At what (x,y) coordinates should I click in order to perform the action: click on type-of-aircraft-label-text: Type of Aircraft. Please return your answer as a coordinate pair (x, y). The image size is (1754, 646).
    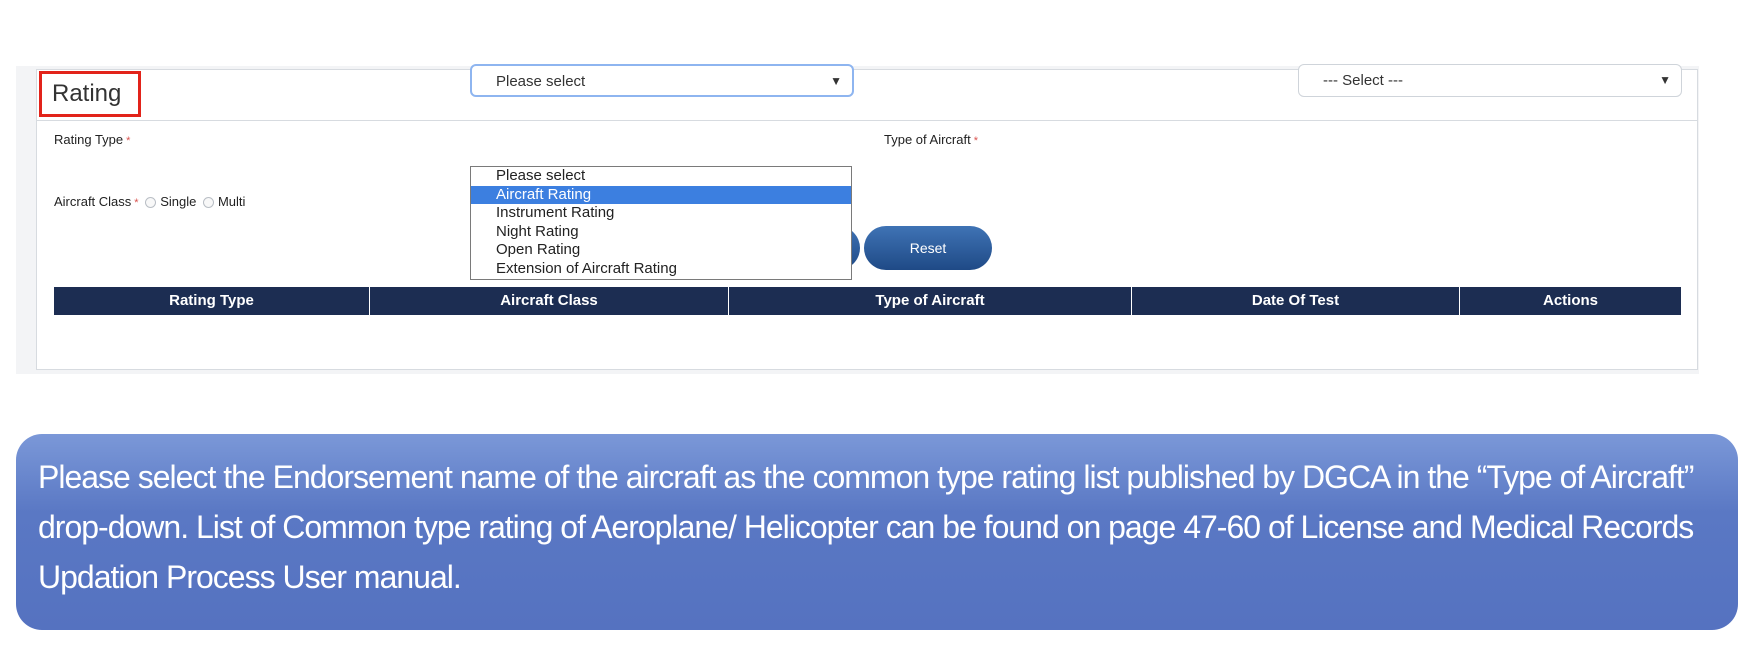
    Looking at the image, I should click on (927, 139).